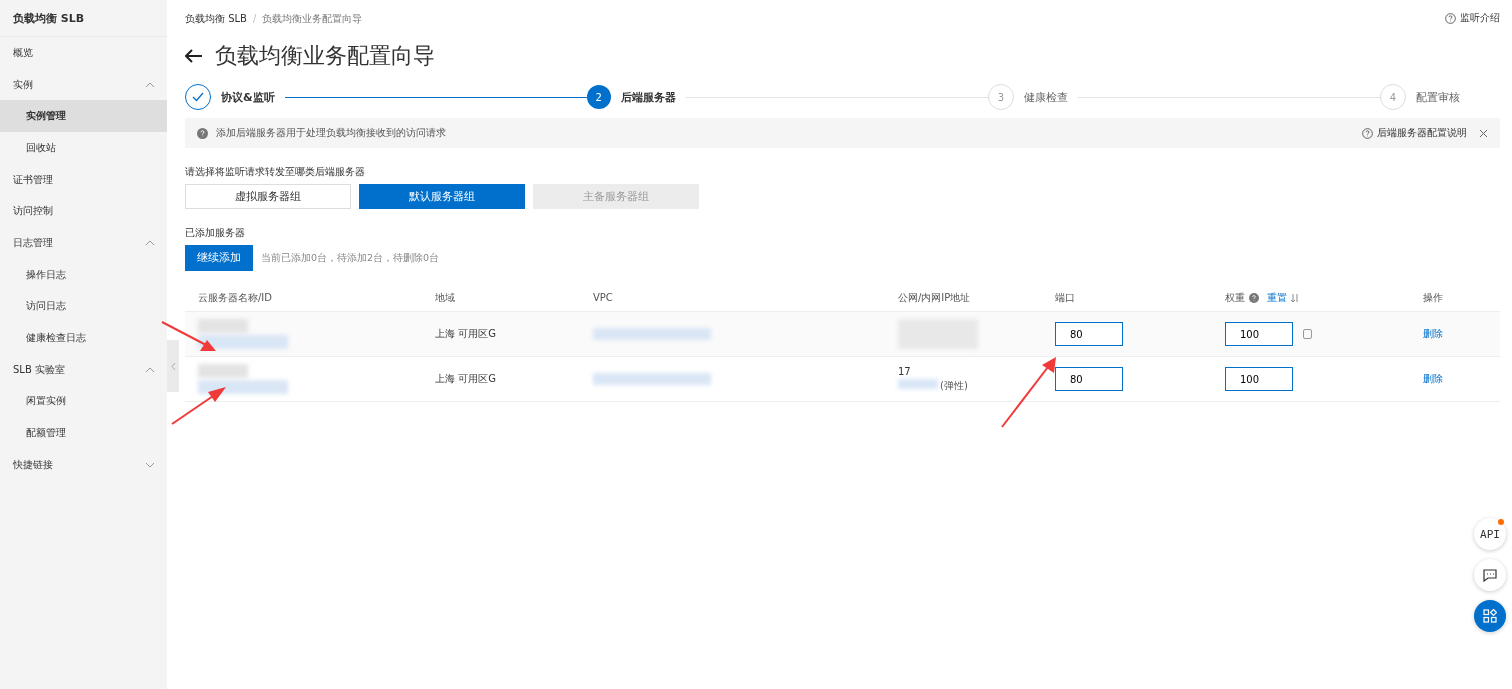  Describe the element at coordinates (1433, 297) in the screenshot. I see `column-header: 操作` at that location.